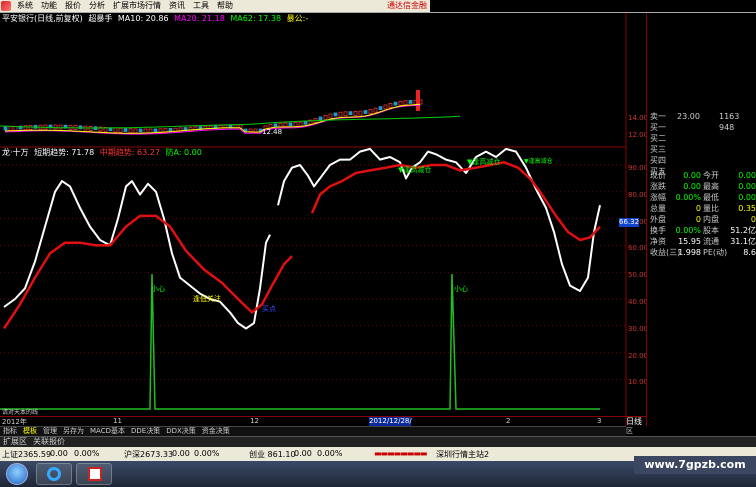 This screenshot has height=487, width=756. What do you see at coordinates (201, 6) in the screenshot?
I see `menu-item-tools: 工具` at bounding box center [201, 6].